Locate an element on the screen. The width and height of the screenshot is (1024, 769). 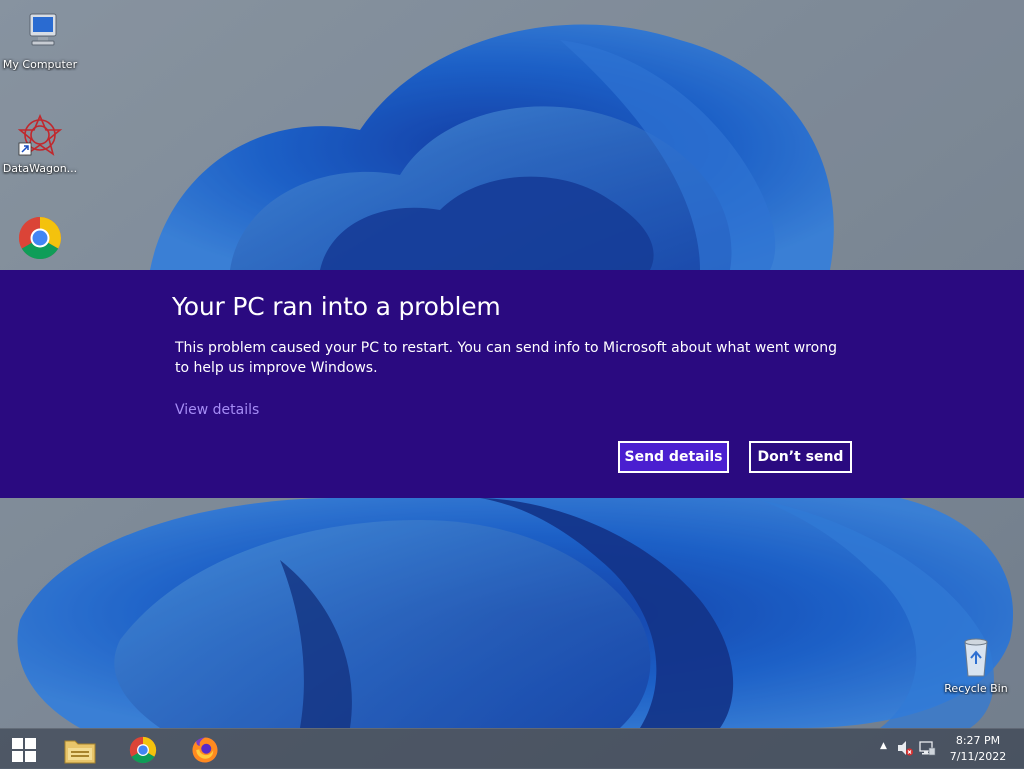
system-tray: ▲ 8:27 PM 7/11/2022 is located at coordinates (944, 749).